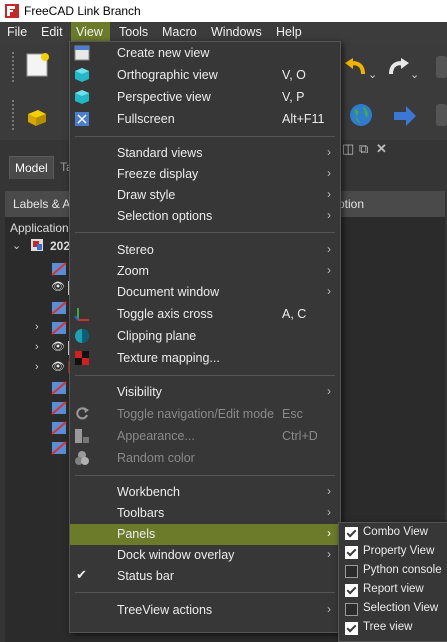 The image size is (447, 642). I want to click on texture-icon, so click(82, 358).